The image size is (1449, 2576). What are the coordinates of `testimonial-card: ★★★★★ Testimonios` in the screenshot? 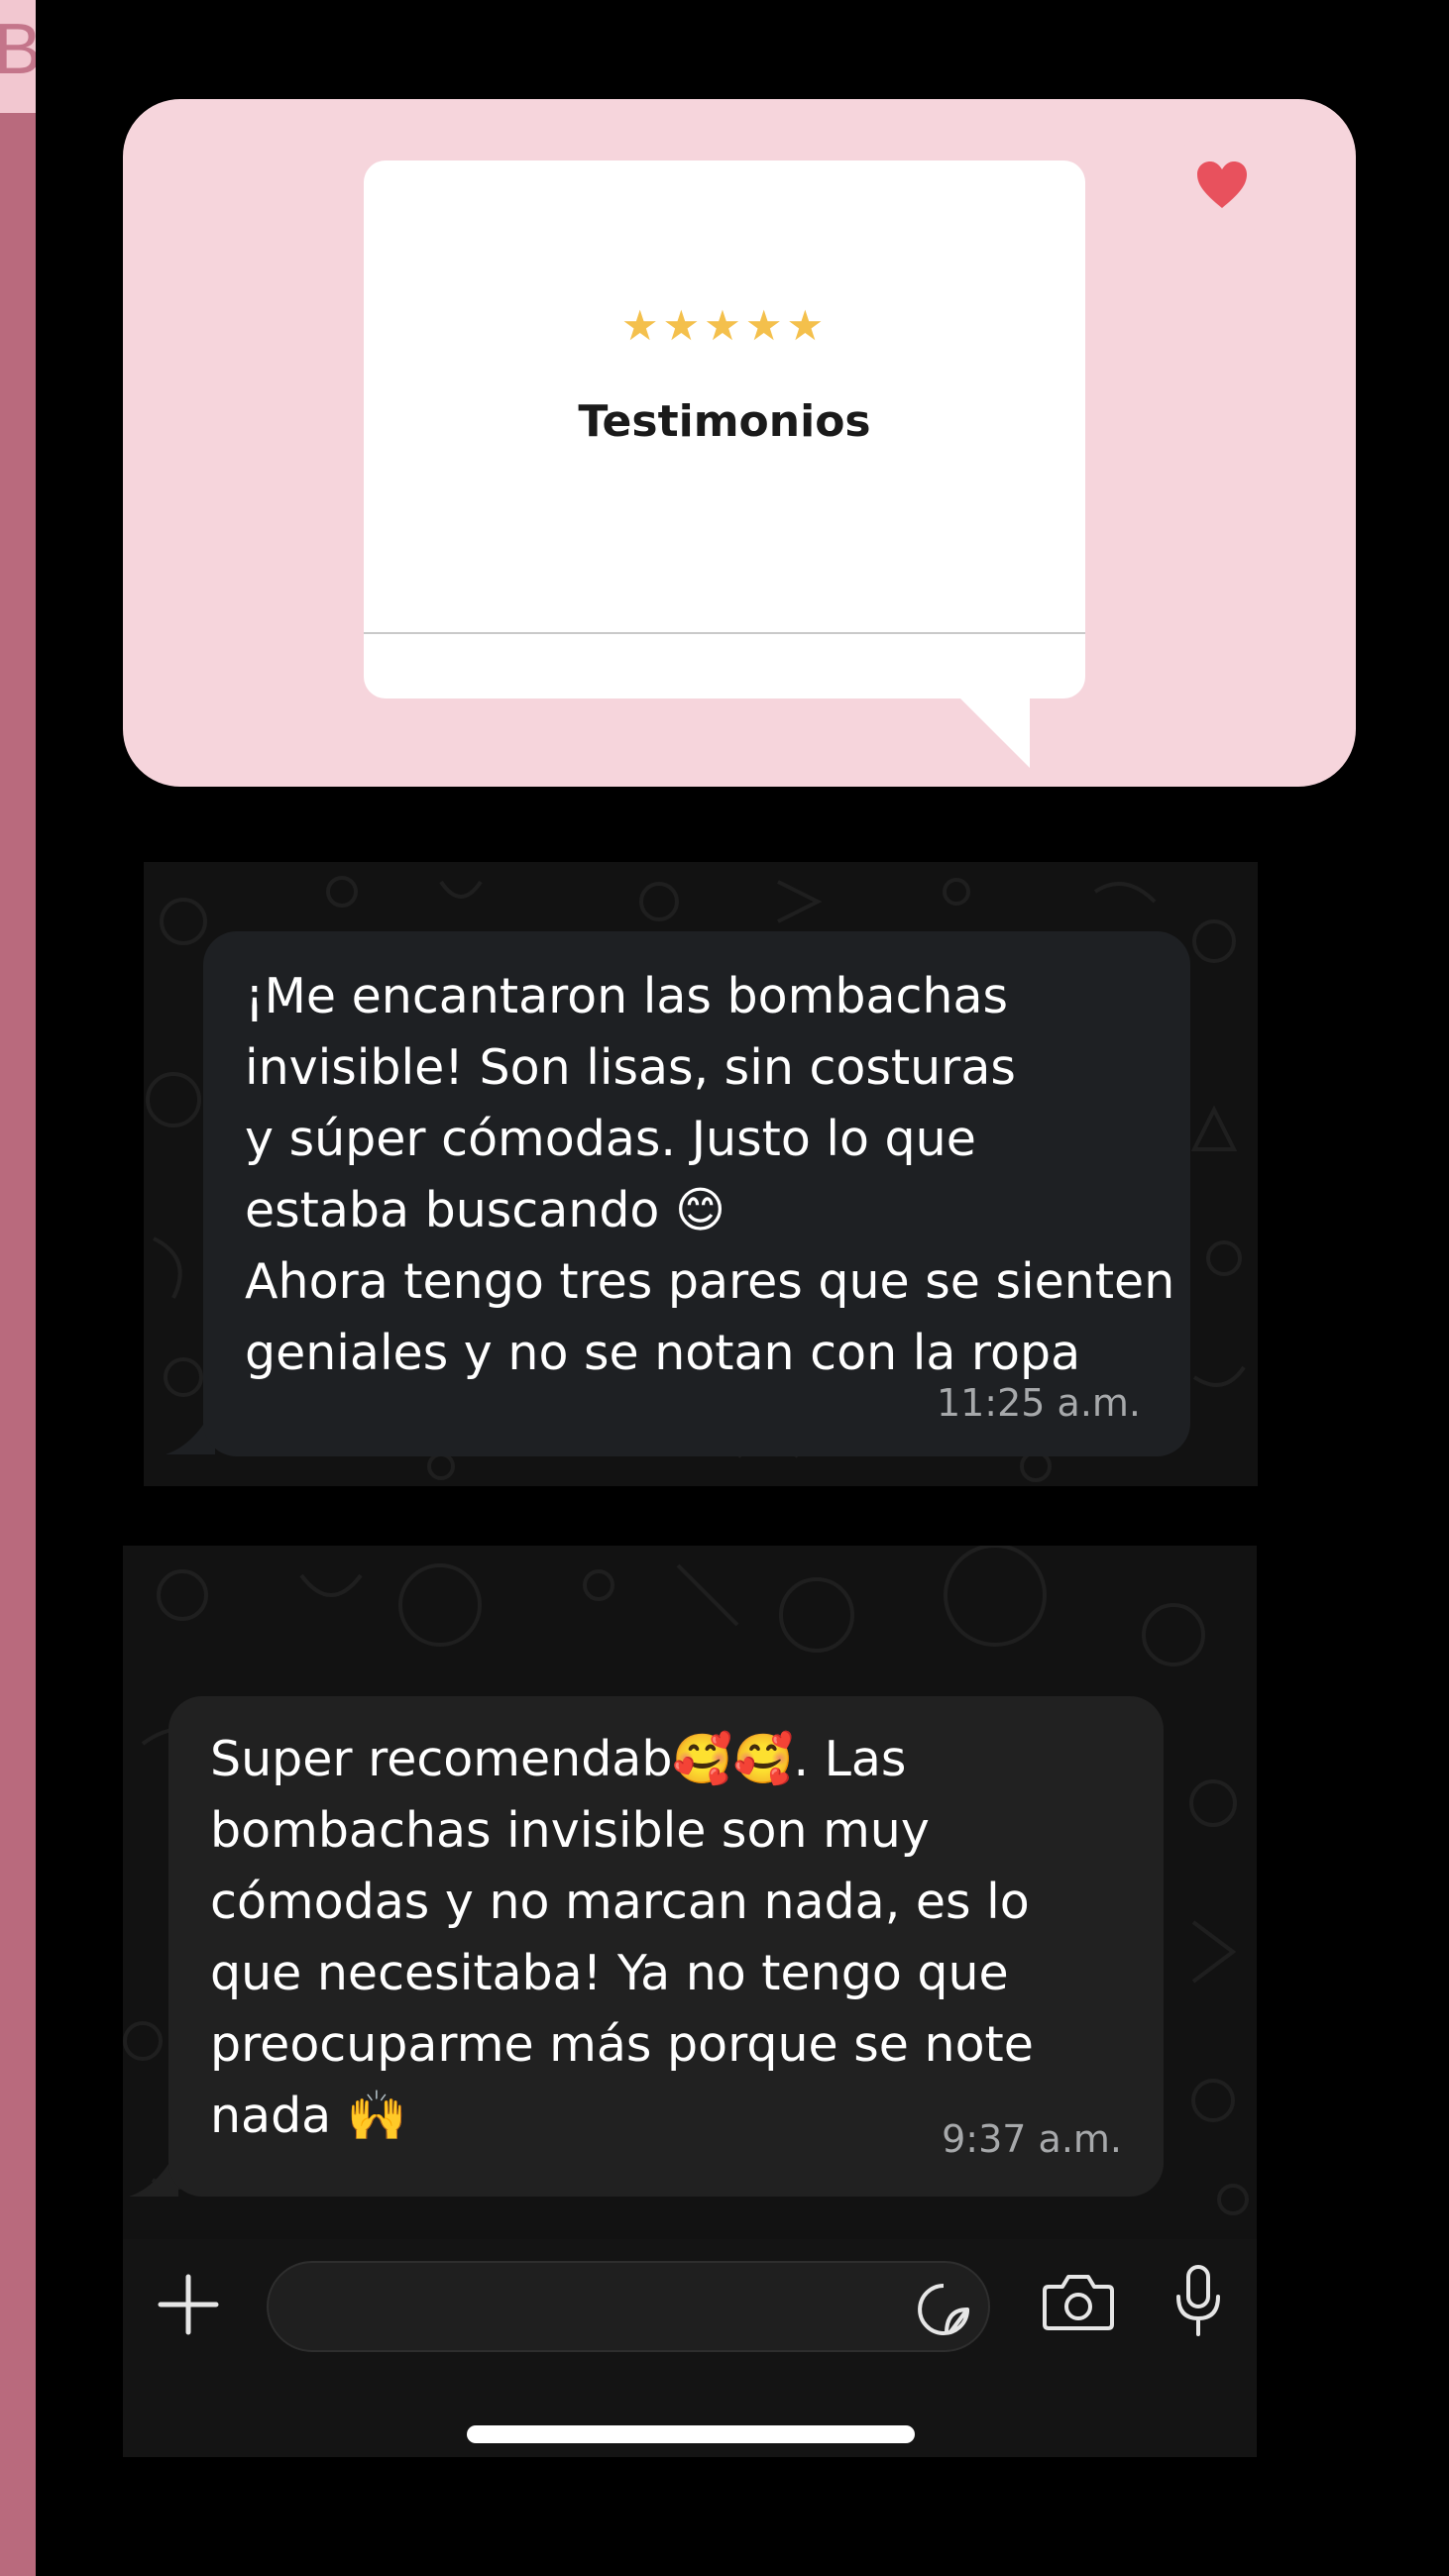 It's located at (820, 415).